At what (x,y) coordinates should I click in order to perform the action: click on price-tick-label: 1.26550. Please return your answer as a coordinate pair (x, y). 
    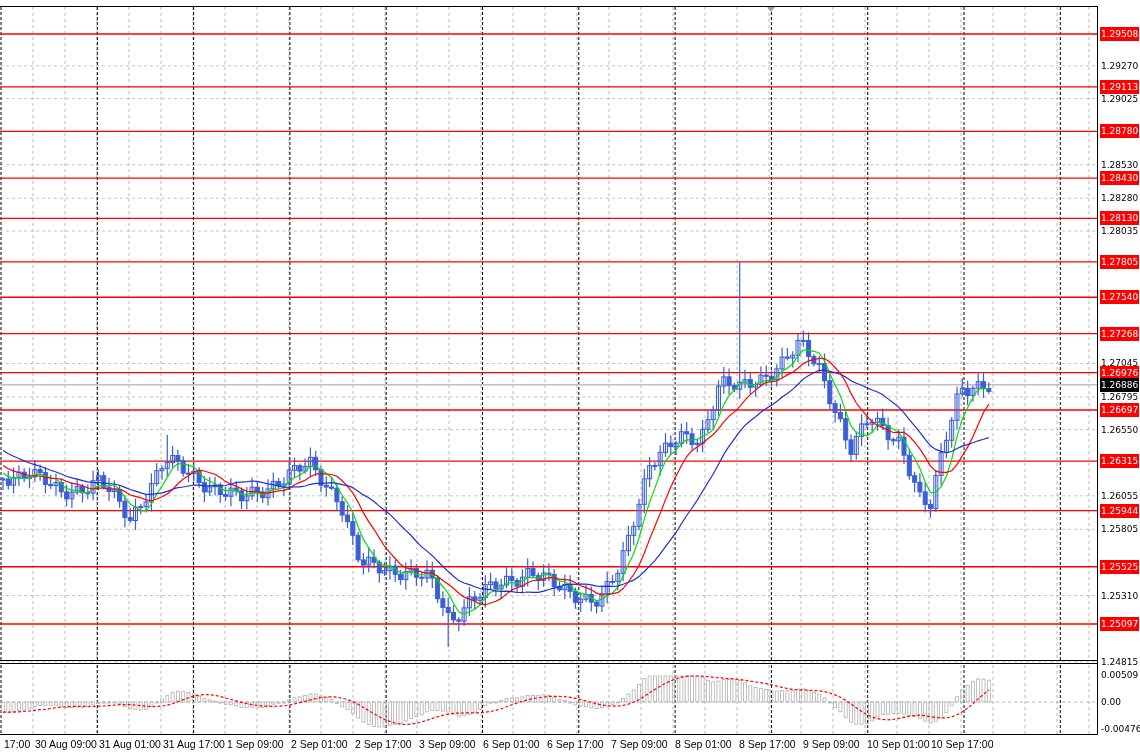
    Looking at the image, I should click on (1120, 430).